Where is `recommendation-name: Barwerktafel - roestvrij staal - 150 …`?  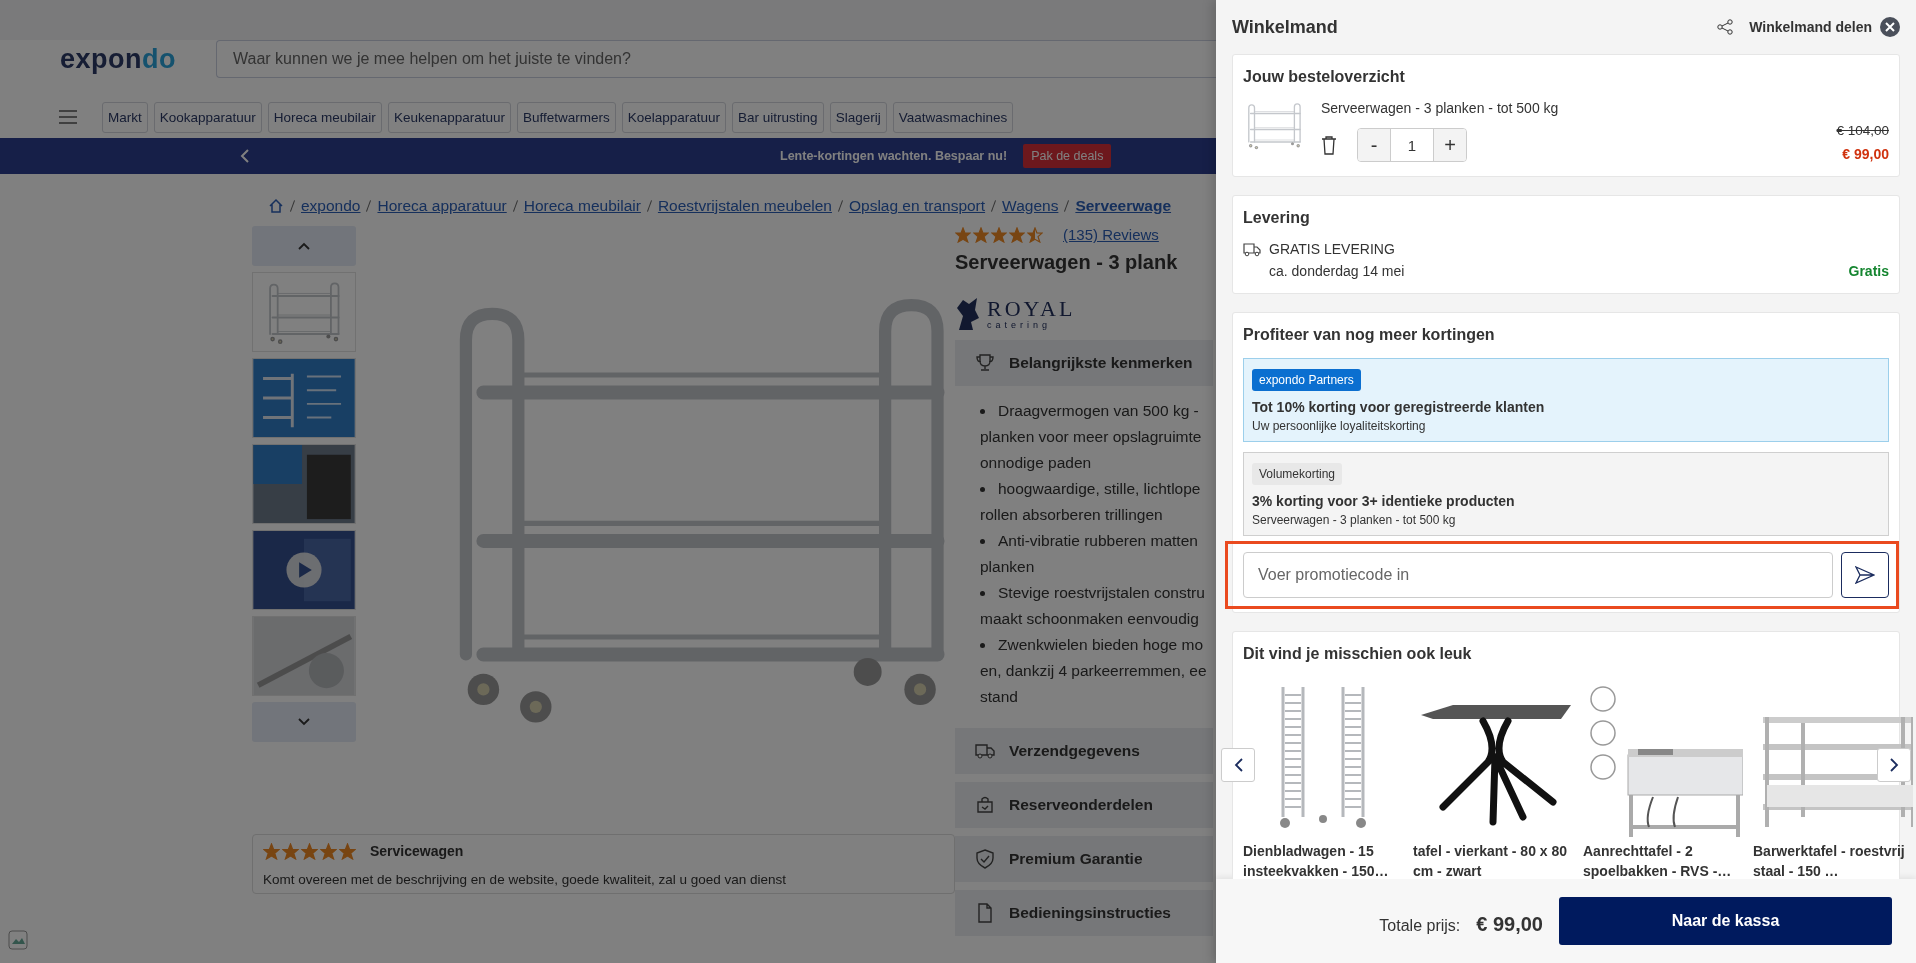
recommendation-name: Barwerktafel - roestvrij staal - 150 … is located at coordinates (1832, 860).